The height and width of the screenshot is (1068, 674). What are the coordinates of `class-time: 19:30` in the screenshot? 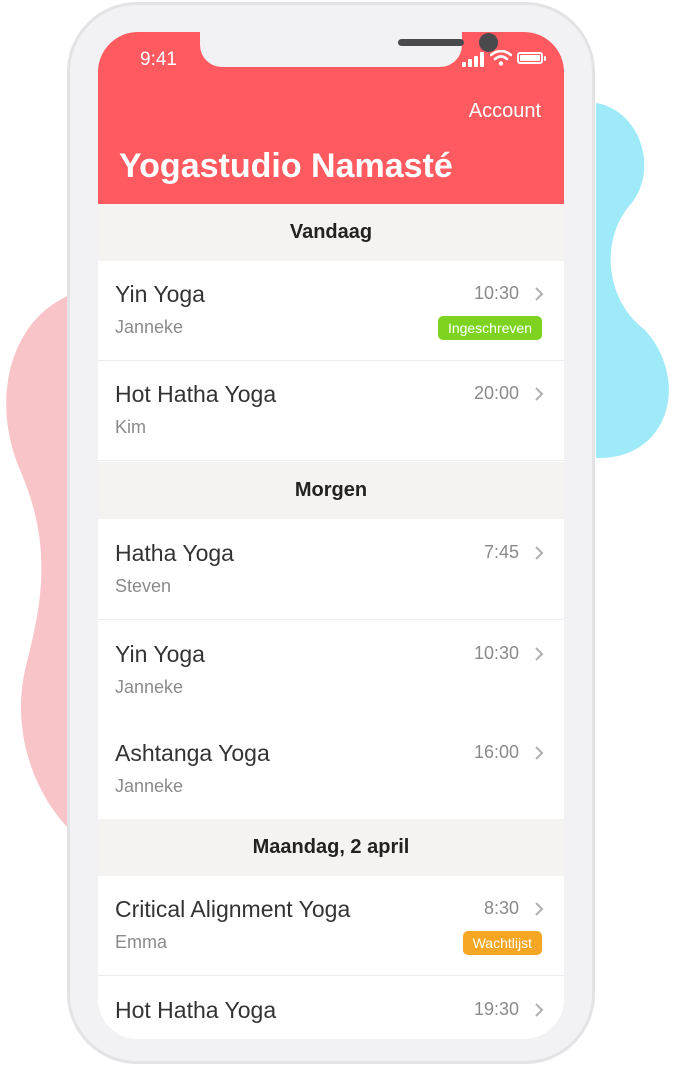 It's located at (496, 1009).